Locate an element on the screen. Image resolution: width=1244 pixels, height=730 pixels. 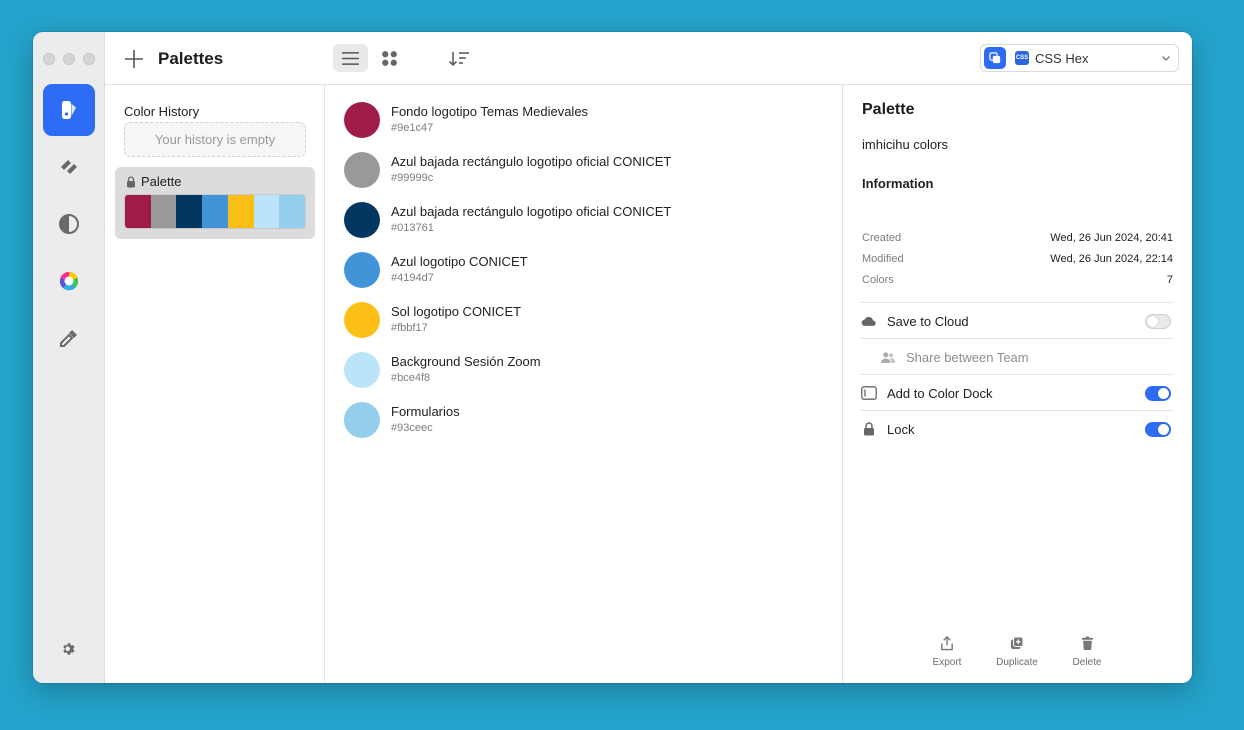
color-hex-value: #bce4f8 is located at coordinates (411, 378).